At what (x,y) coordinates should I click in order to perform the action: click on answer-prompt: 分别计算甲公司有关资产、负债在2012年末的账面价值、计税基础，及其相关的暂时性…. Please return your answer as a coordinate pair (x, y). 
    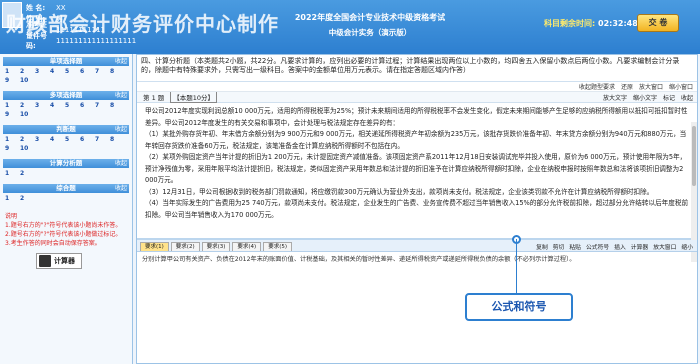
    Looking at the image, I should click on (417, 259).